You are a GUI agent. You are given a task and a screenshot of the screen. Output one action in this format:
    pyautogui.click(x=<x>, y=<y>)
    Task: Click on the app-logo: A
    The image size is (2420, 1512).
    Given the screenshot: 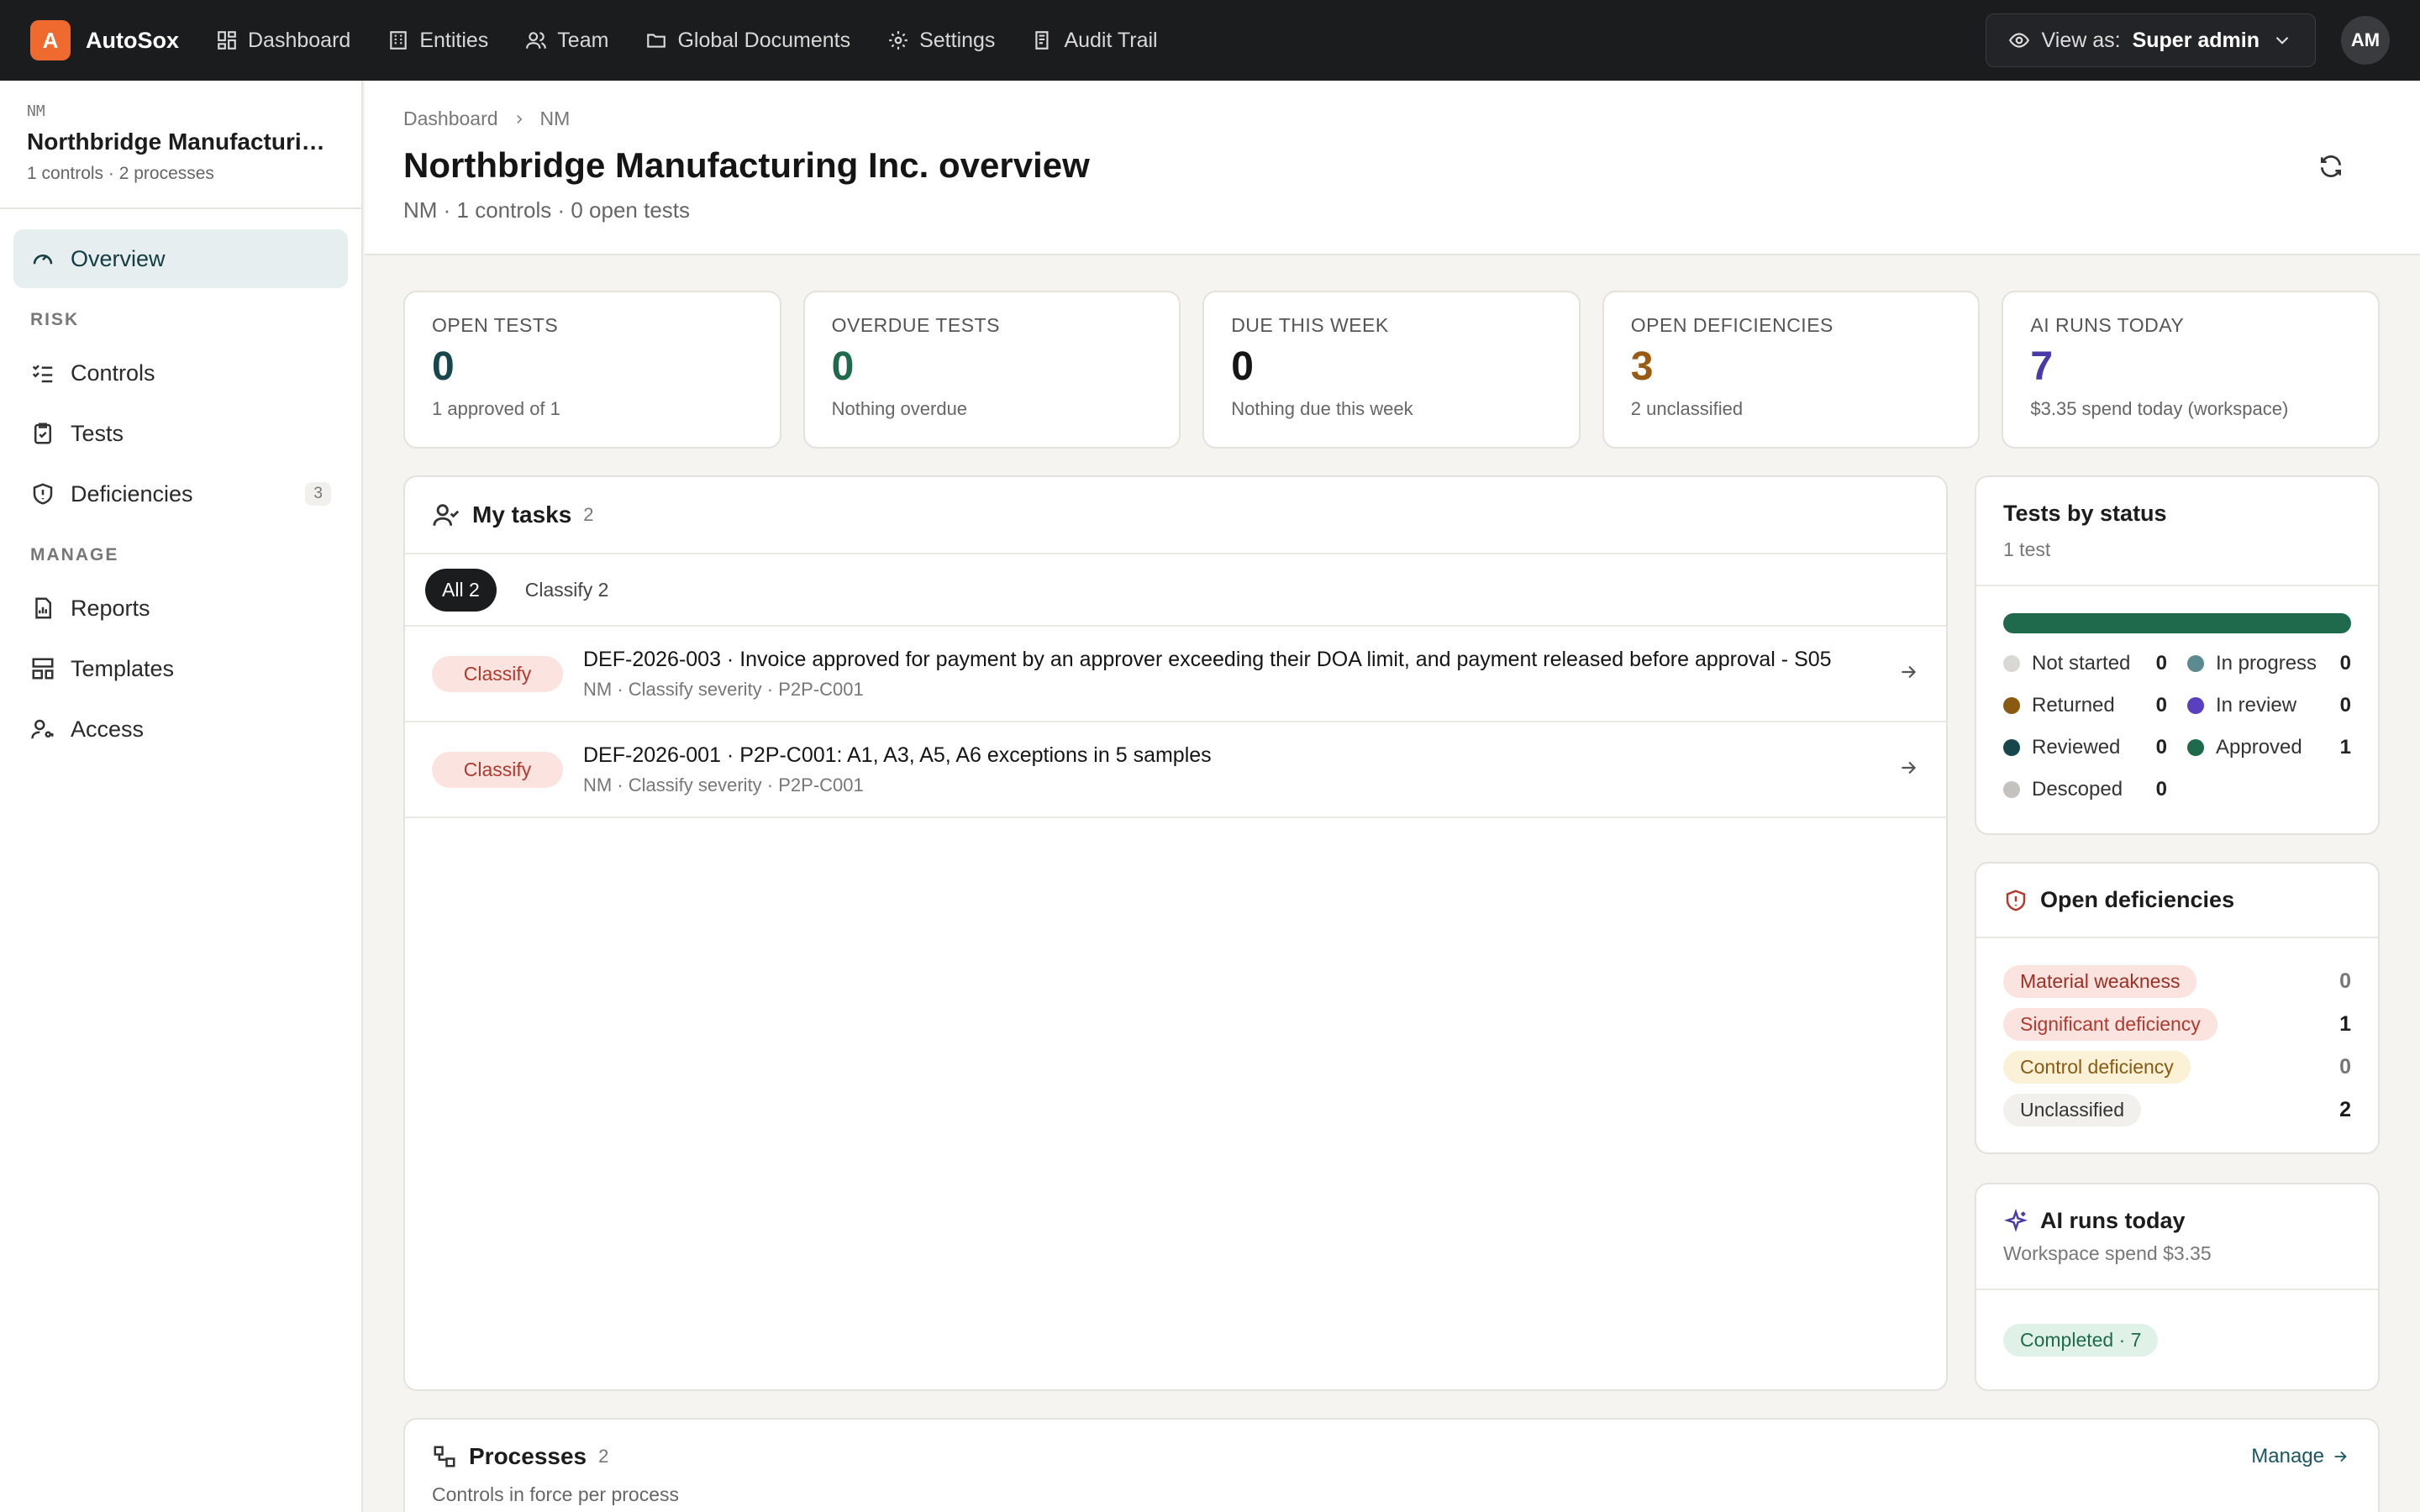 What is the action you would take?
    pyautogui.click(x=51, y=40)
    